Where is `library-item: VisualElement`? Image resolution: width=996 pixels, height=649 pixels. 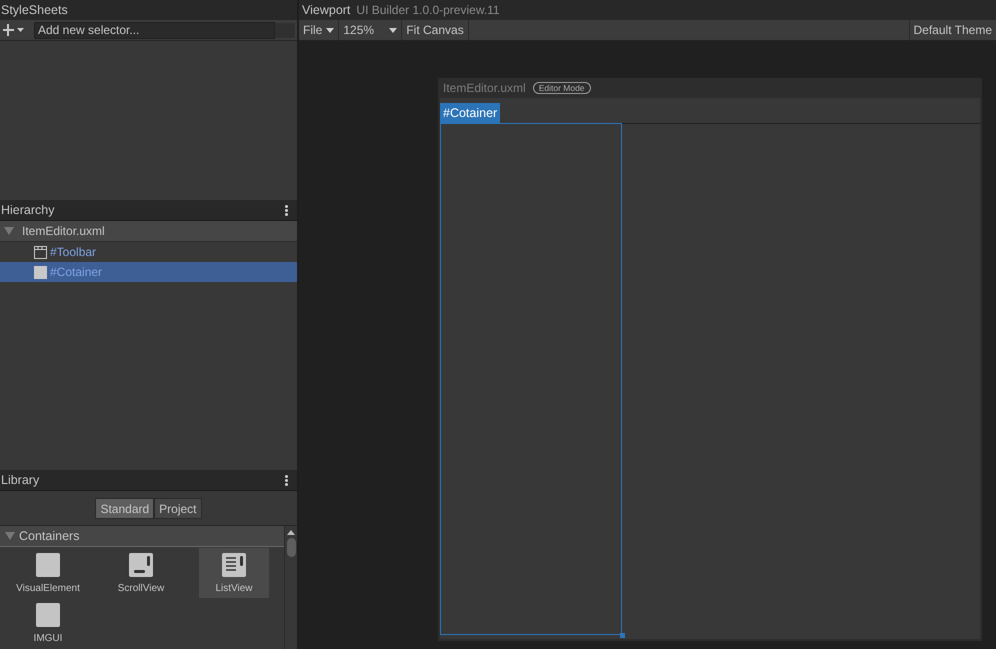 library-item: VisualElement is located at coordinates (48, 573).